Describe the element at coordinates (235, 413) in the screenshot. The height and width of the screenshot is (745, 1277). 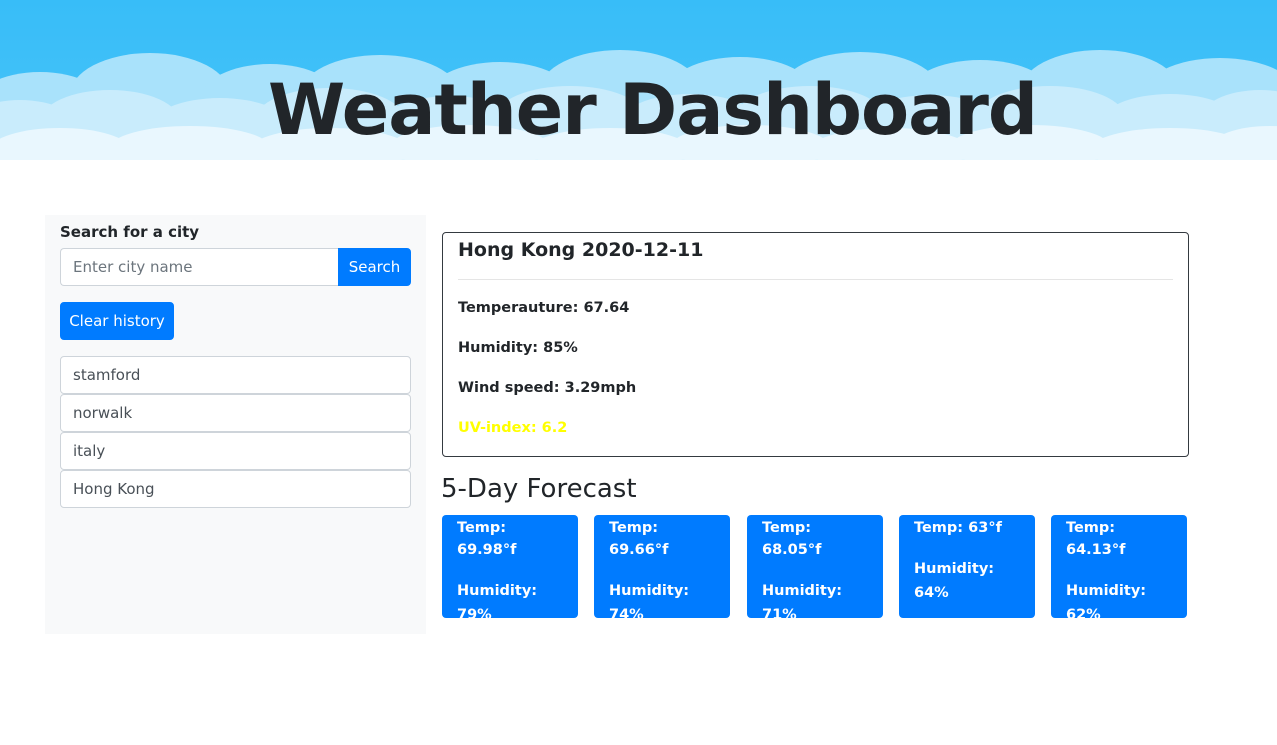
I see `history-item-norwalk: norwalk` at that location.